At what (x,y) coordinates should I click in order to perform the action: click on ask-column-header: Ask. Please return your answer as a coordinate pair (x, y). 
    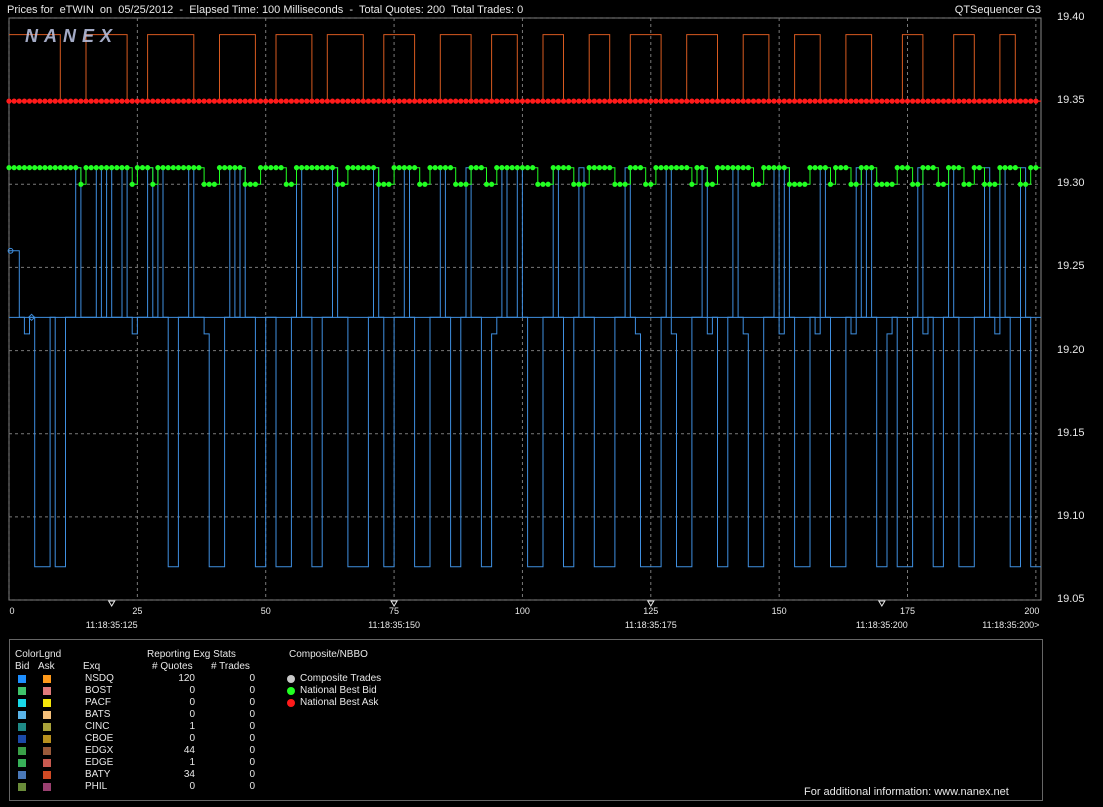
    Looking at the image, I should click on (46, 666).